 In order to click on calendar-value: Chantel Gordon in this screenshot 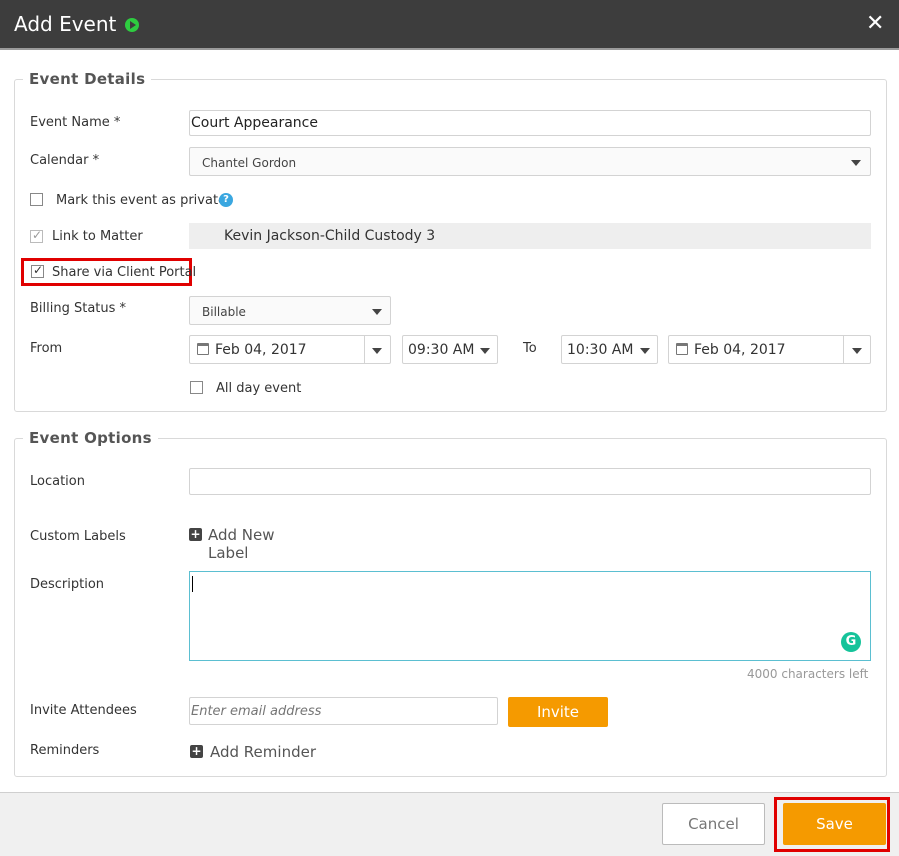, I will do `click(249, 163)`.